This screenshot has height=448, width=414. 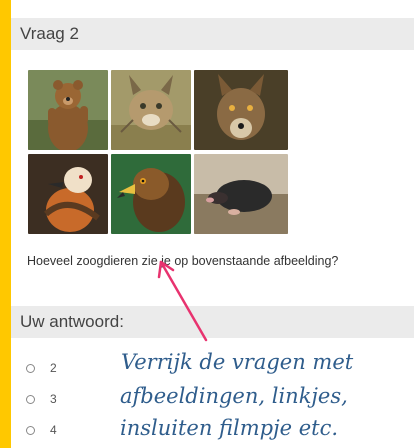 I want to click on annotation-line: insluiten filmpje etc., so click(x=229, y=428).